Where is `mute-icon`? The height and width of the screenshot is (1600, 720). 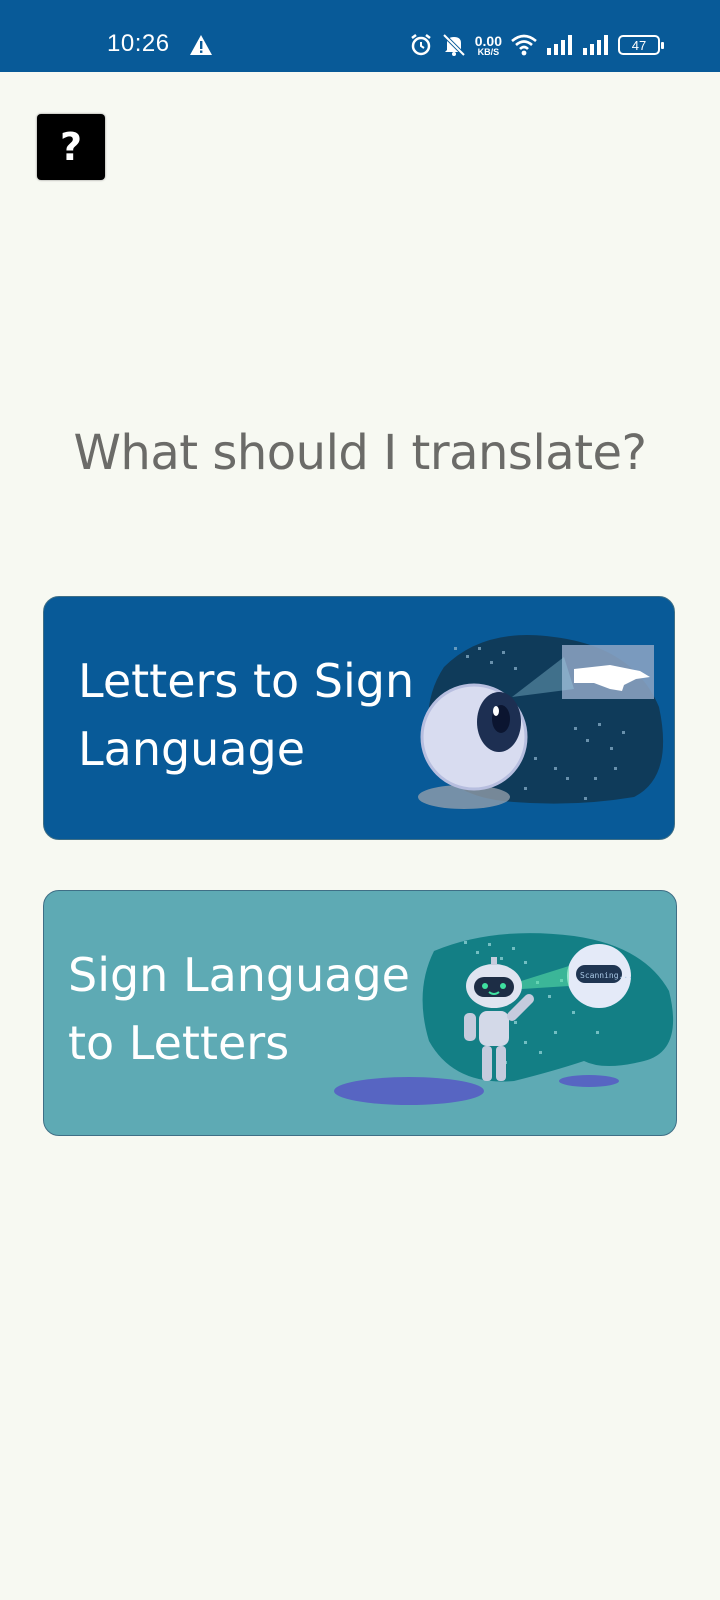 mute-icon is located at coordinates (454, 45).